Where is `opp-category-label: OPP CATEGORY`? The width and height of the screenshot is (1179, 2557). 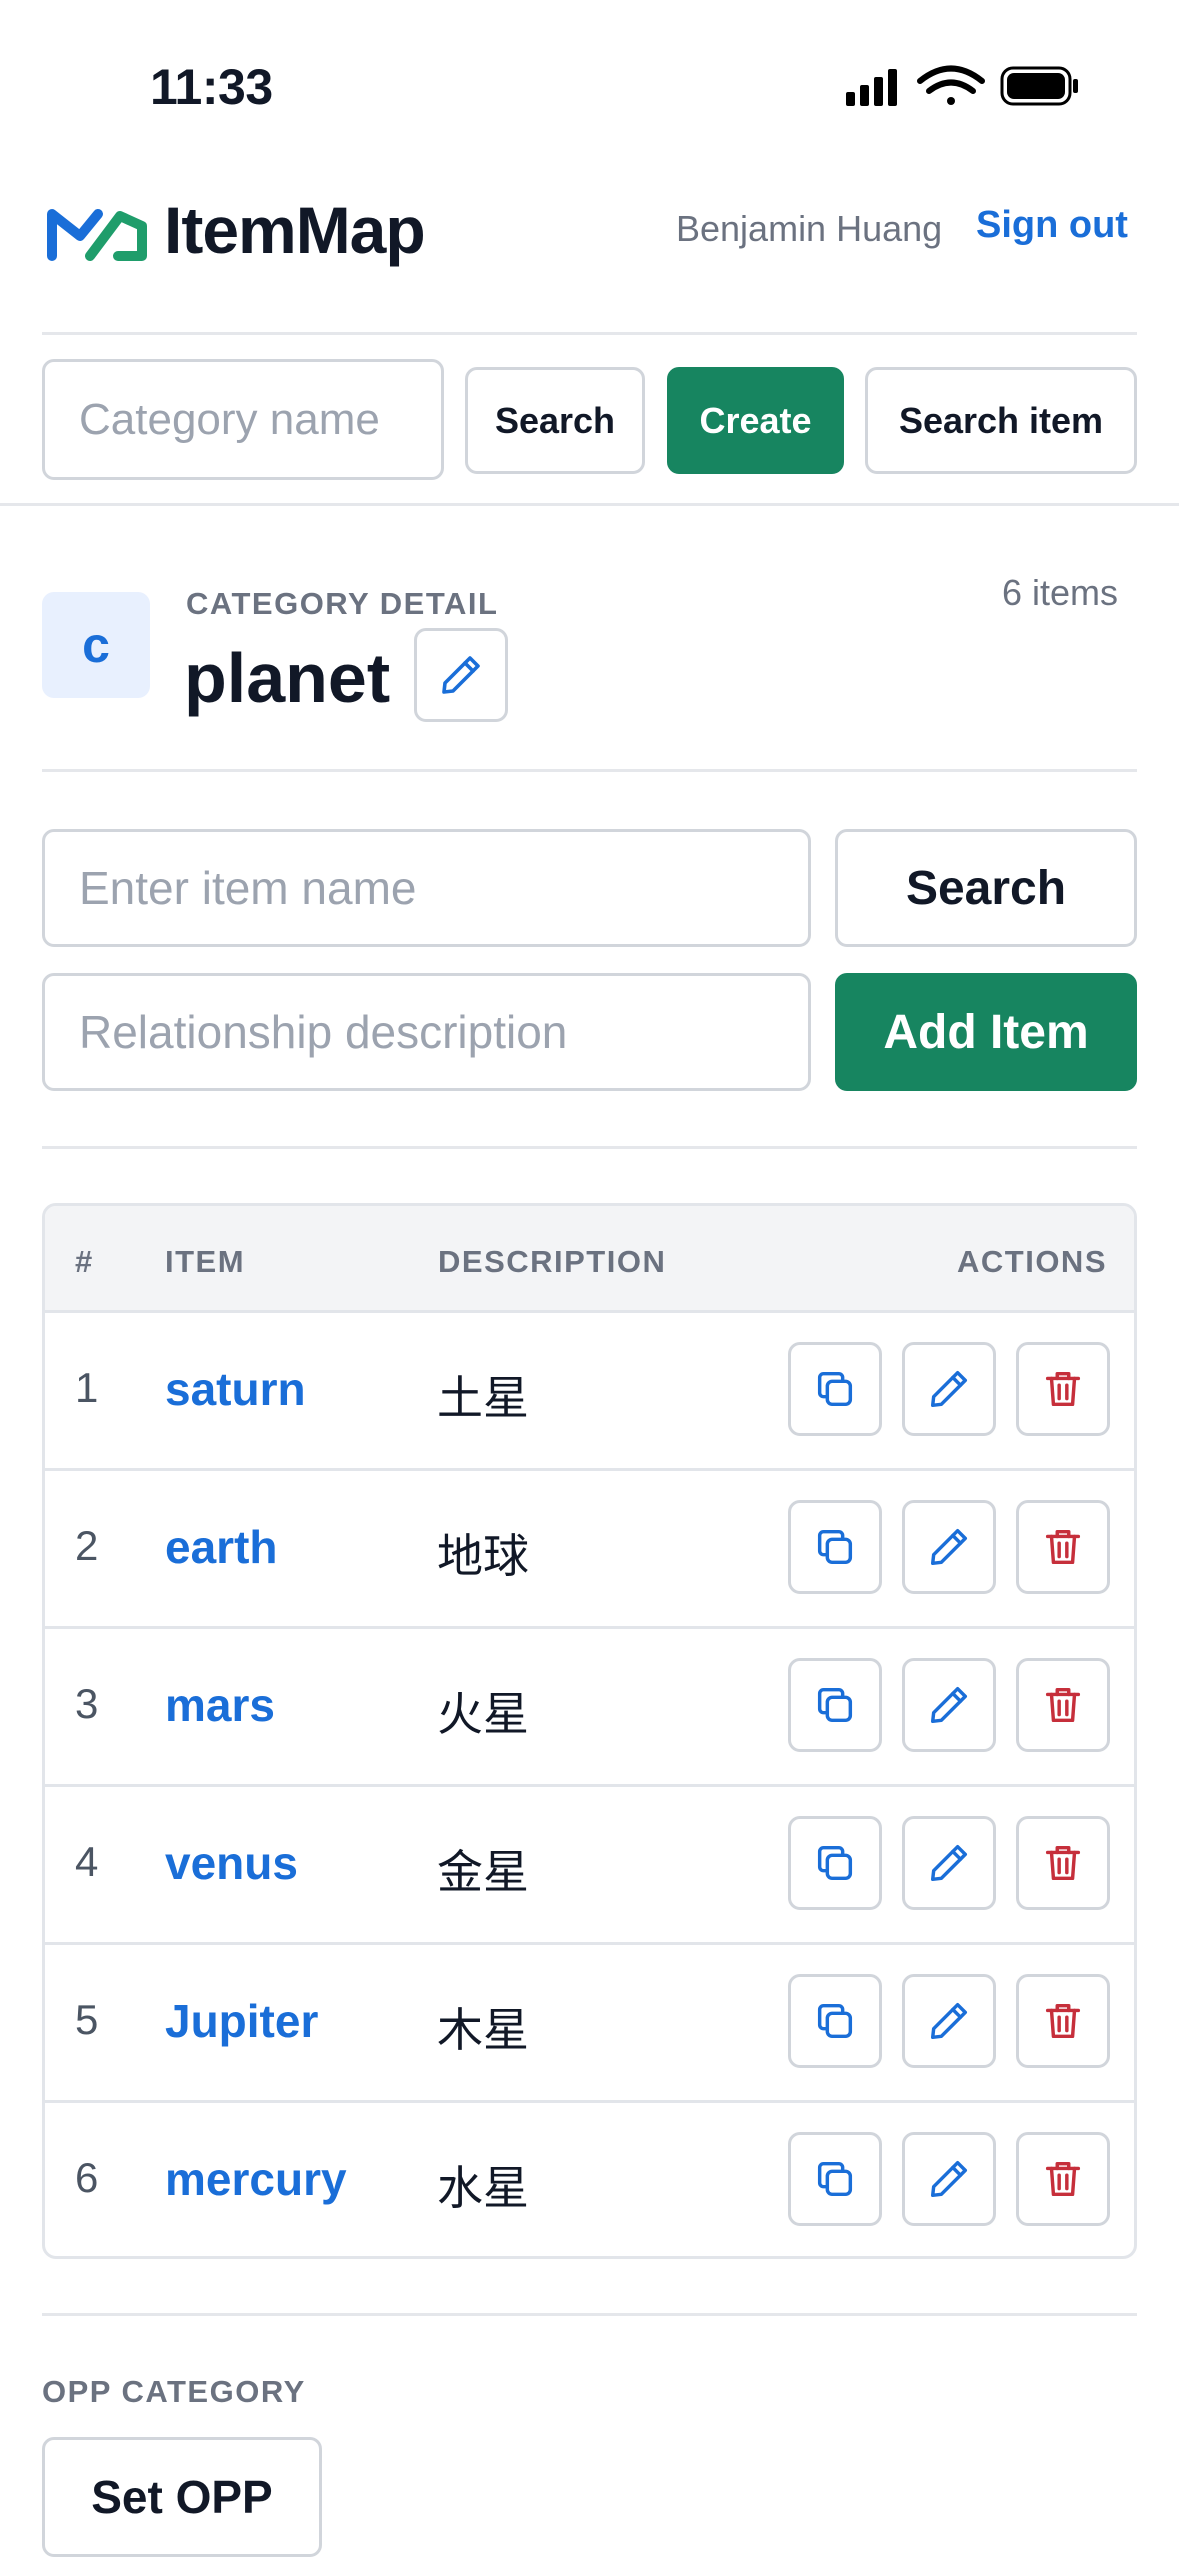
opp-category-label: OPP CATEGORY is located at coordinates (174, 2391).